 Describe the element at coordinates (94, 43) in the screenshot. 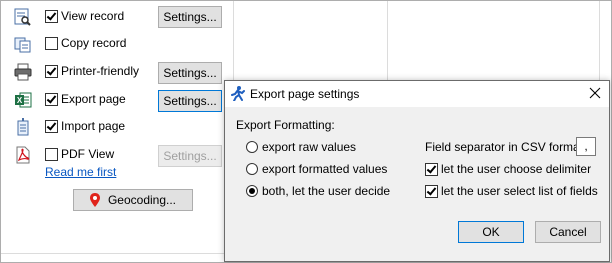

I see `copy-record-label: Copy record` at that location.